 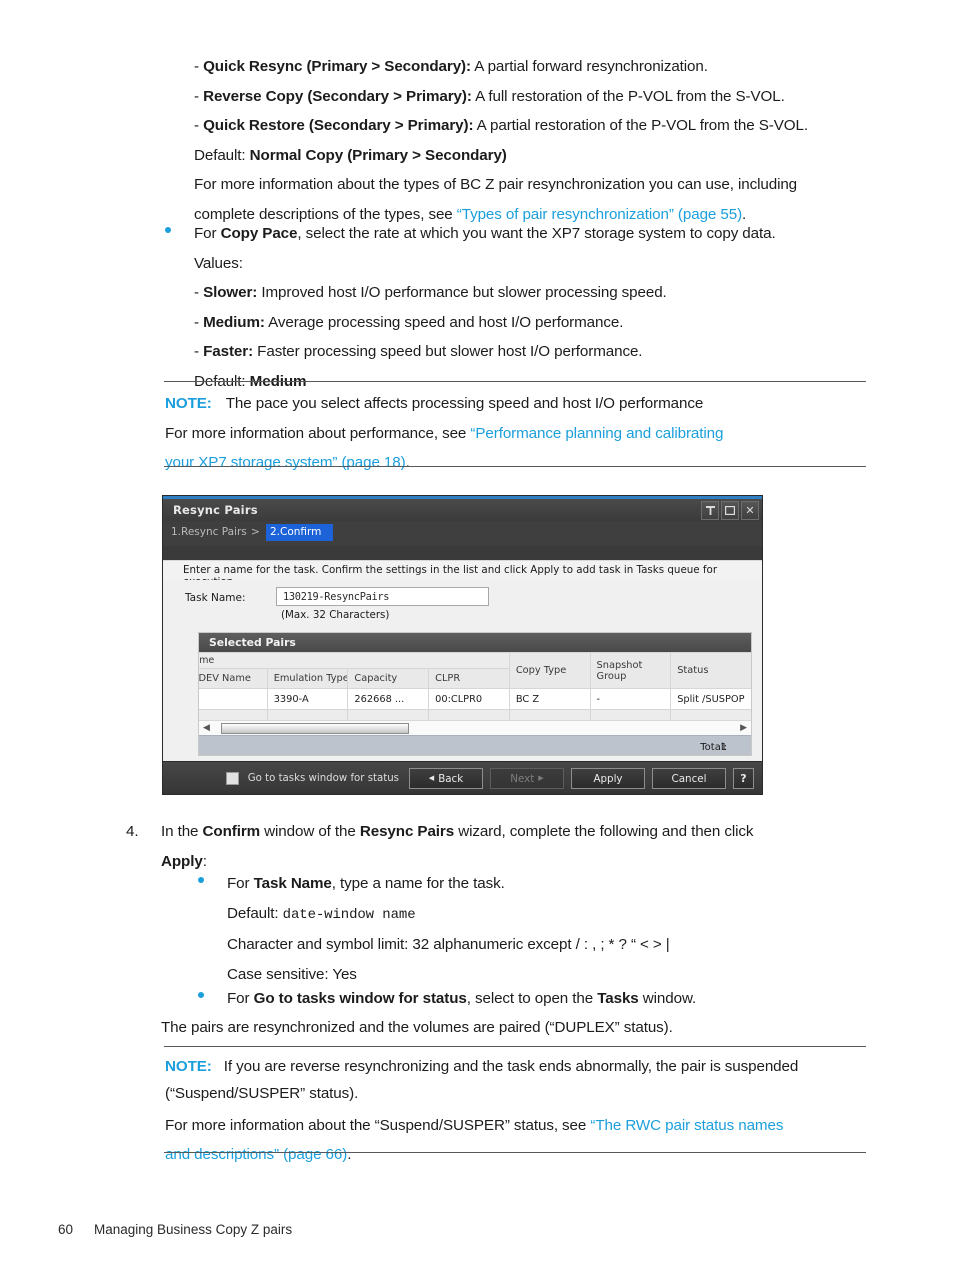 What do you see at coordinates (750, 510) in the screenshot?
I see `close-icon: ✕` at bounding box center [750, 510].